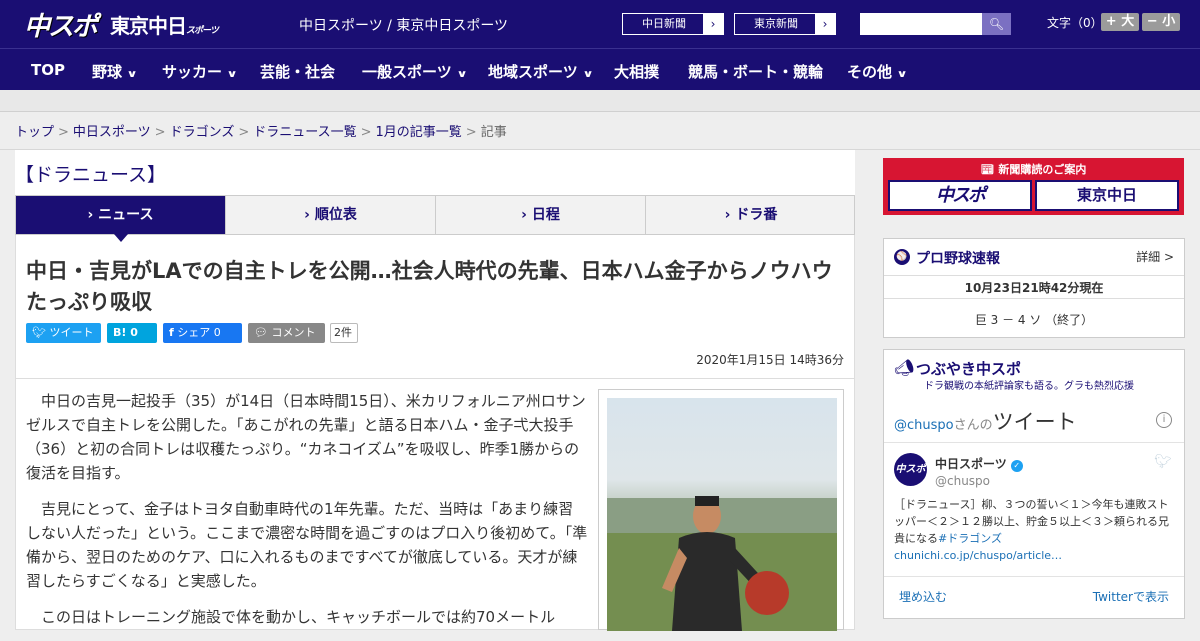 This screenshot has height=641, width=1200. I want to click on tweet-author-handle: @chuspo, so click(962, 481).